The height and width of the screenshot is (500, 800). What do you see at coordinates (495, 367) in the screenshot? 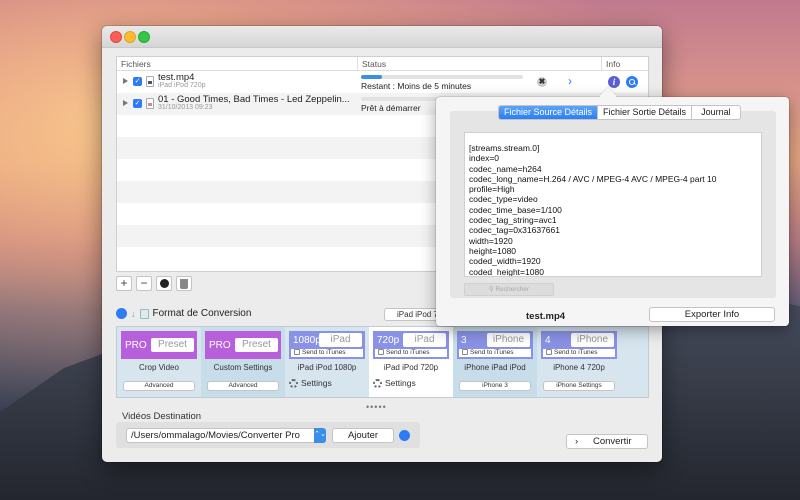
I see `preset-label: iPhone iPad iPod` at bounding box center [495, 367].